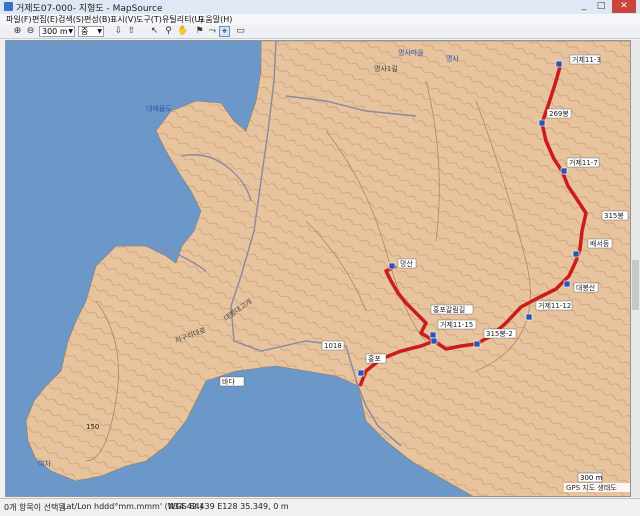  I want to click on label-269: 269봉, so click(559, 114).